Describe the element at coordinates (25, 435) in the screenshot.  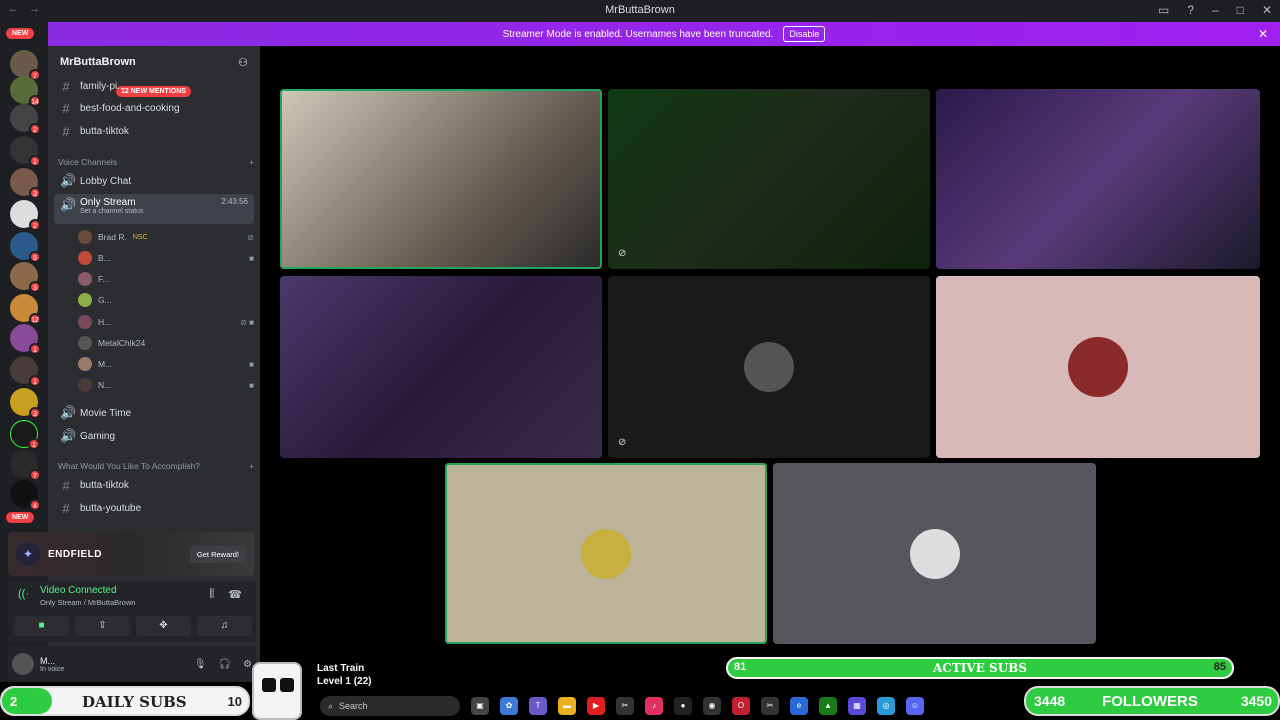
I see `kick-server-icon: 1` at that location.